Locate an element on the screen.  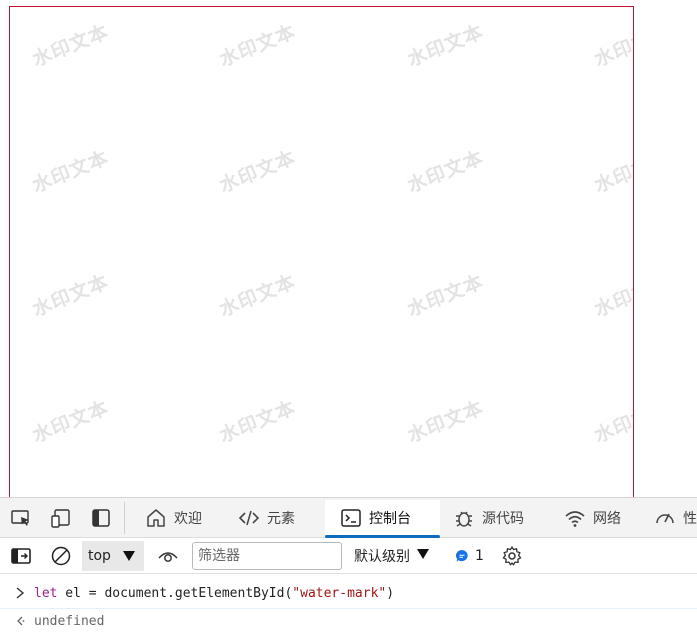
gauge-icon is located at coordinates (665, 518).